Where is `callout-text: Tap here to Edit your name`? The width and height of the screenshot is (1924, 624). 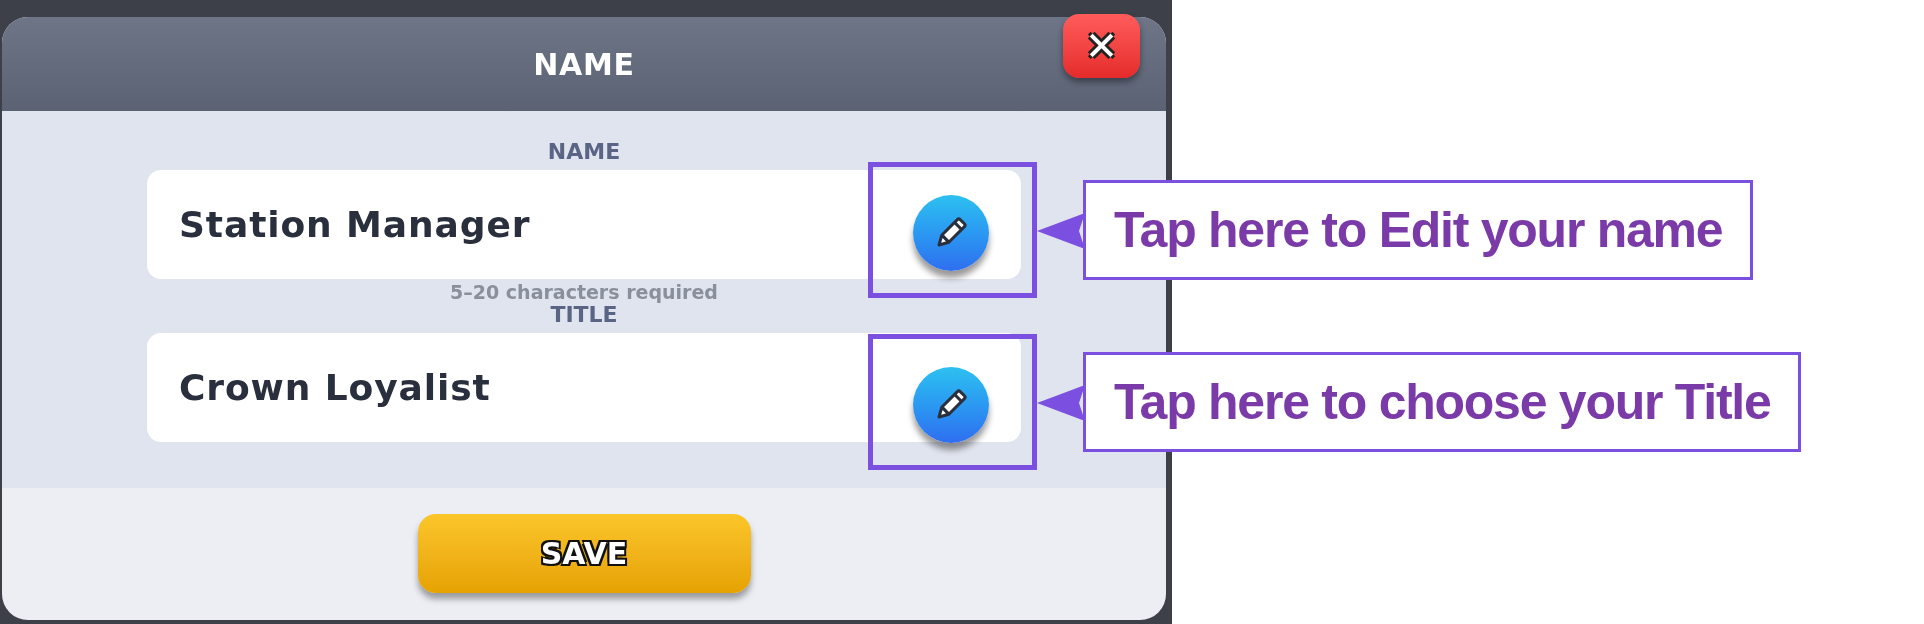
callout-text: Tap here to Edit your name is located at coordinates (1418, 230).